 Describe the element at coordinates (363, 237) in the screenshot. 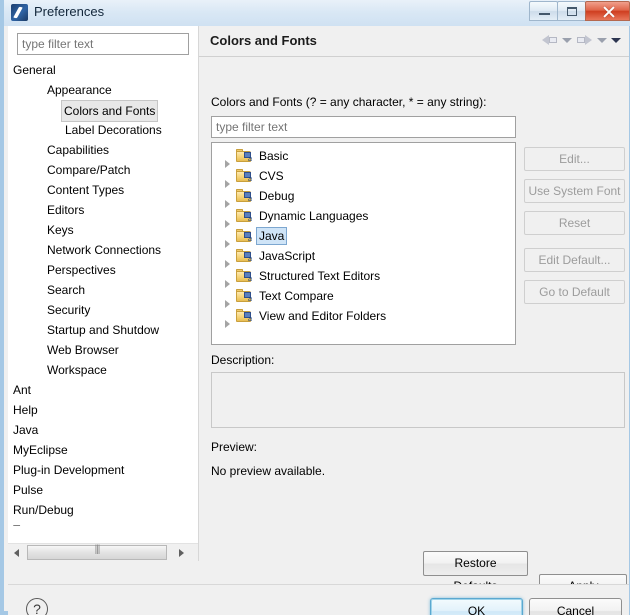

I see `category-row: a Java` at that location.